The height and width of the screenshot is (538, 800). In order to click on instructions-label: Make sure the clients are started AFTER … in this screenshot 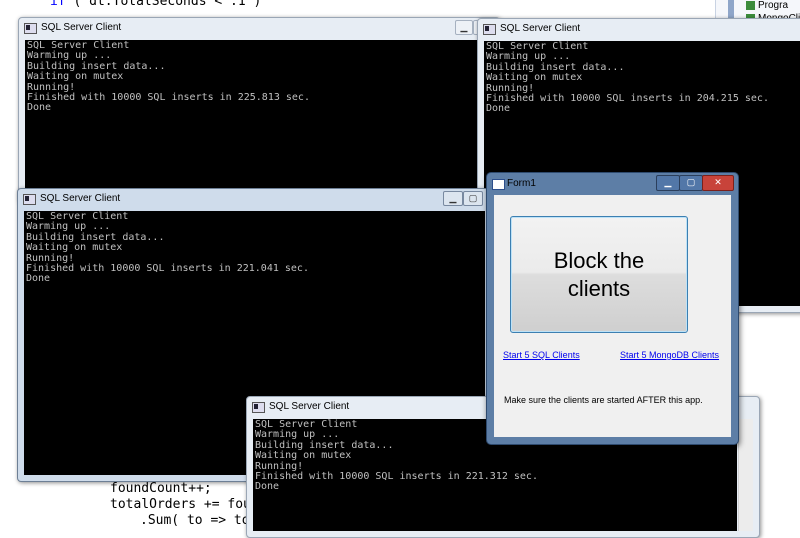, I will do `click(603, 400)`.